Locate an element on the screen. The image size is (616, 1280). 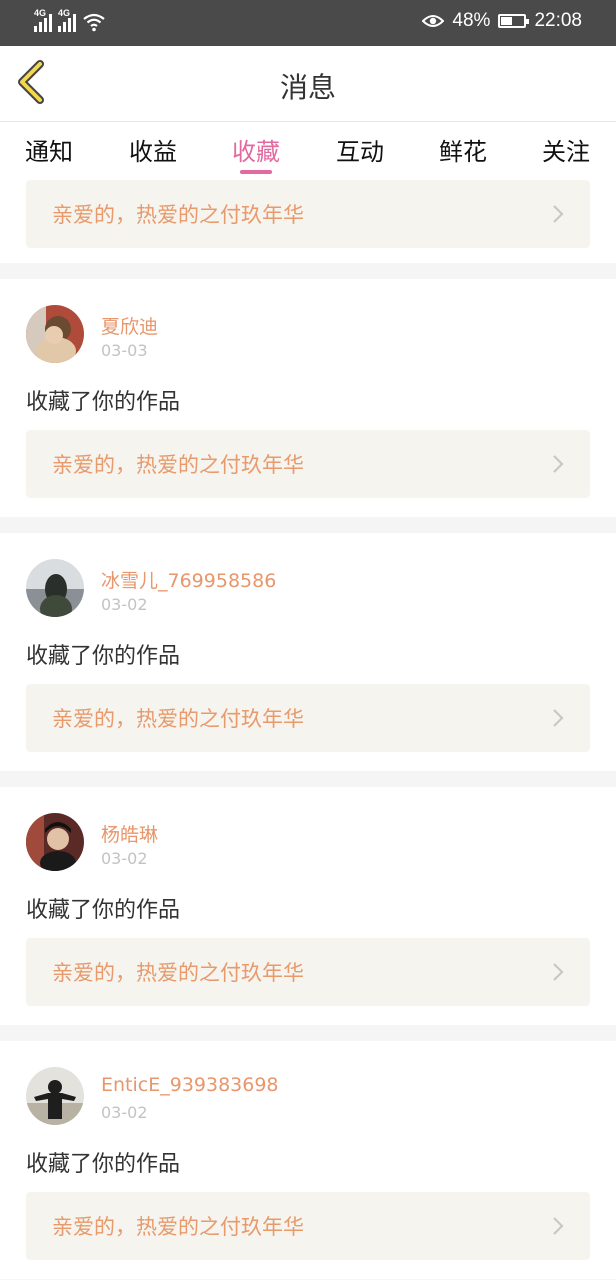
status-left: 4G 4G is located at coordinates (70, 20).